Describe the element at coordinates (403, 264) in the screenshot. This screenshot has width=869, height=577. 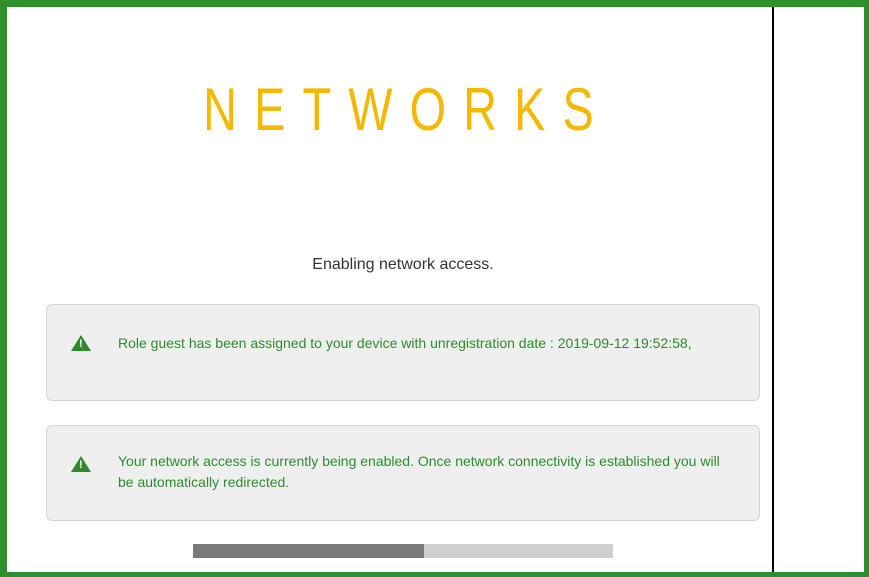
I see `status-message: Enabling network access.` at that location.